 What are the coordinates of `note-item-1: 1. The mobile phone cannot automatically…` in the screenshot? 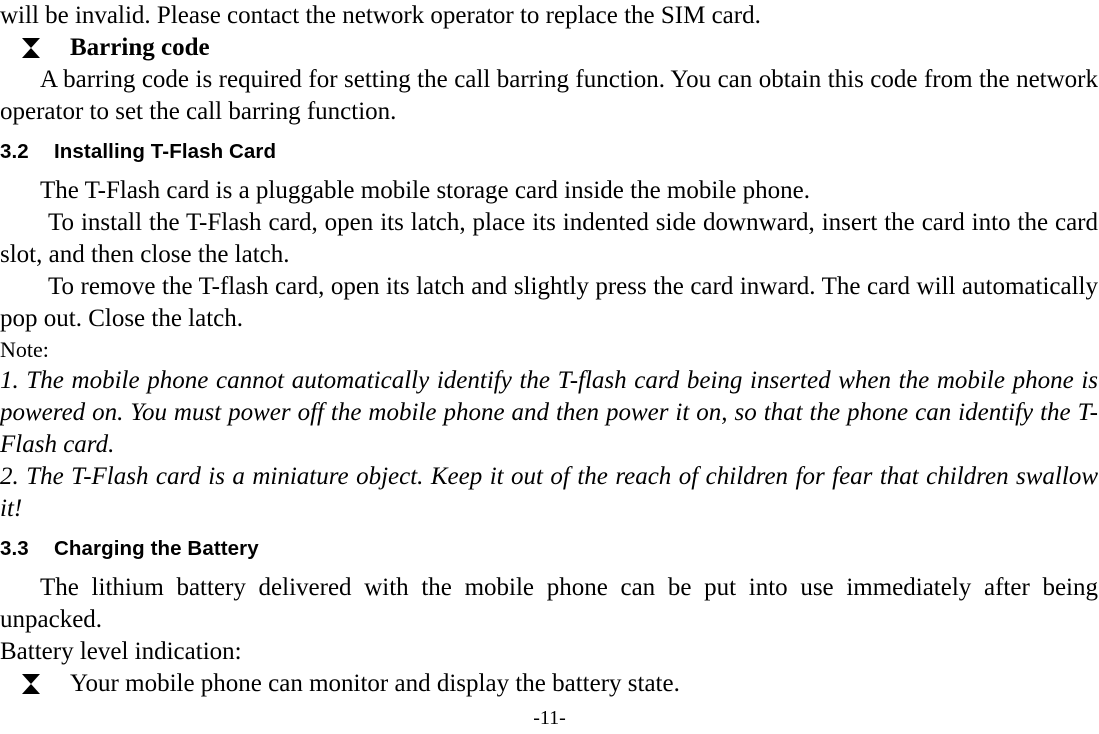 It's located at (549, 412).